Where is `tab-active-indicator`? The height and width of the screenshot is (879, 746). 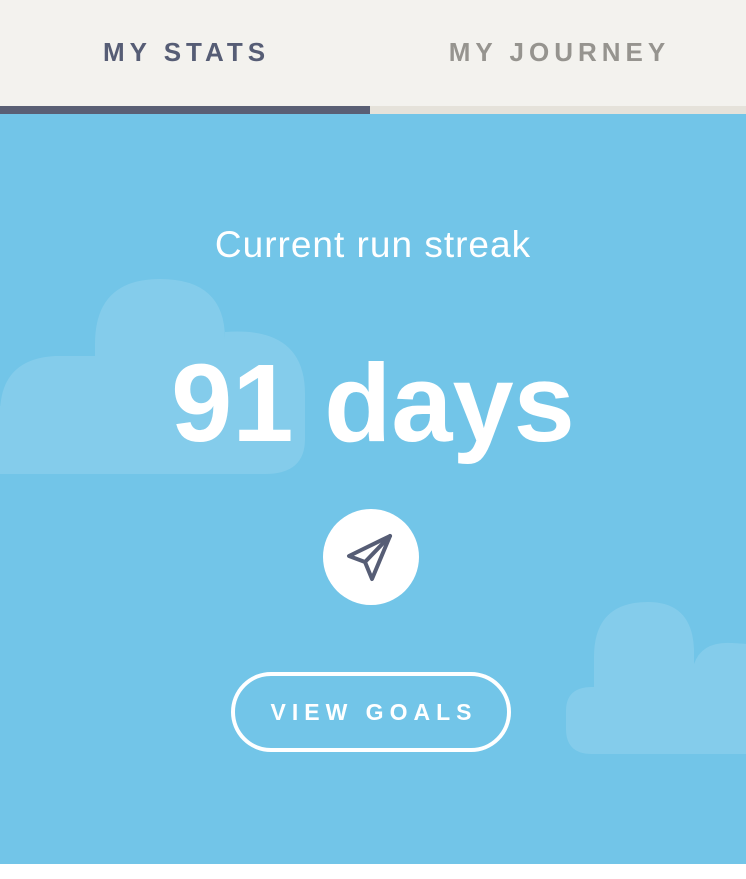 tab-active-indicator is located at coordinates (185, 110).